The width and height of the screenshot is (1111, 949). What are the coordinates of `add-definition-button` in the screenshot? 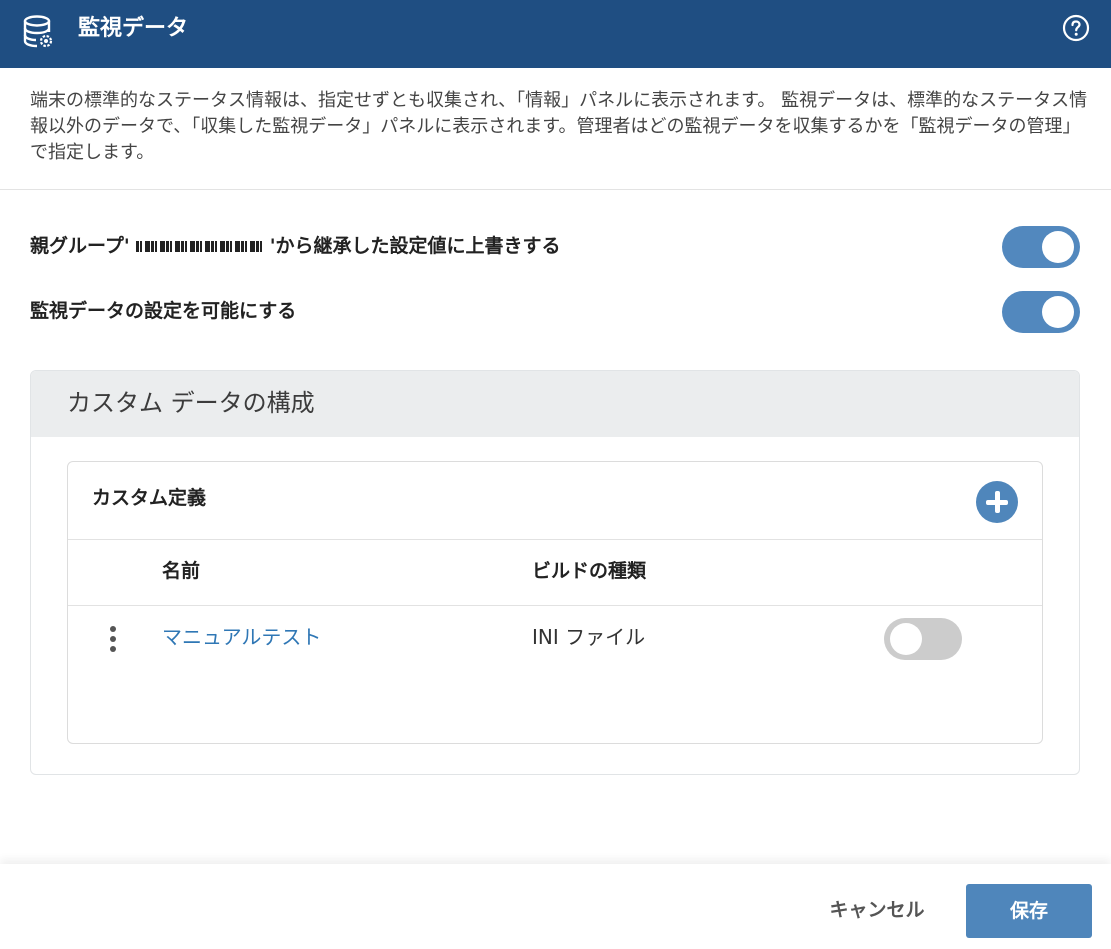 It's located at (997, 502).